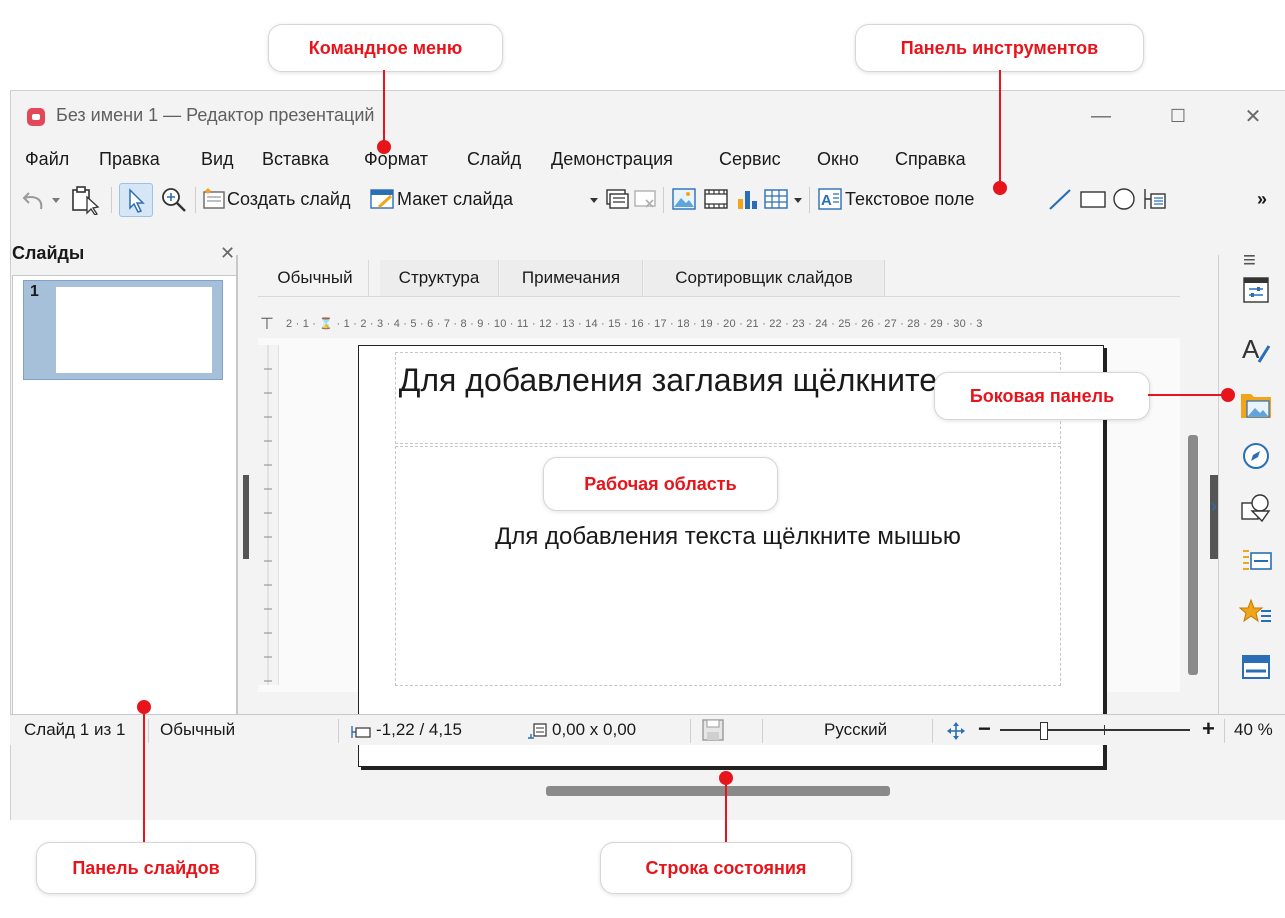  I want to click on select-tool-button, so click(136, 200).